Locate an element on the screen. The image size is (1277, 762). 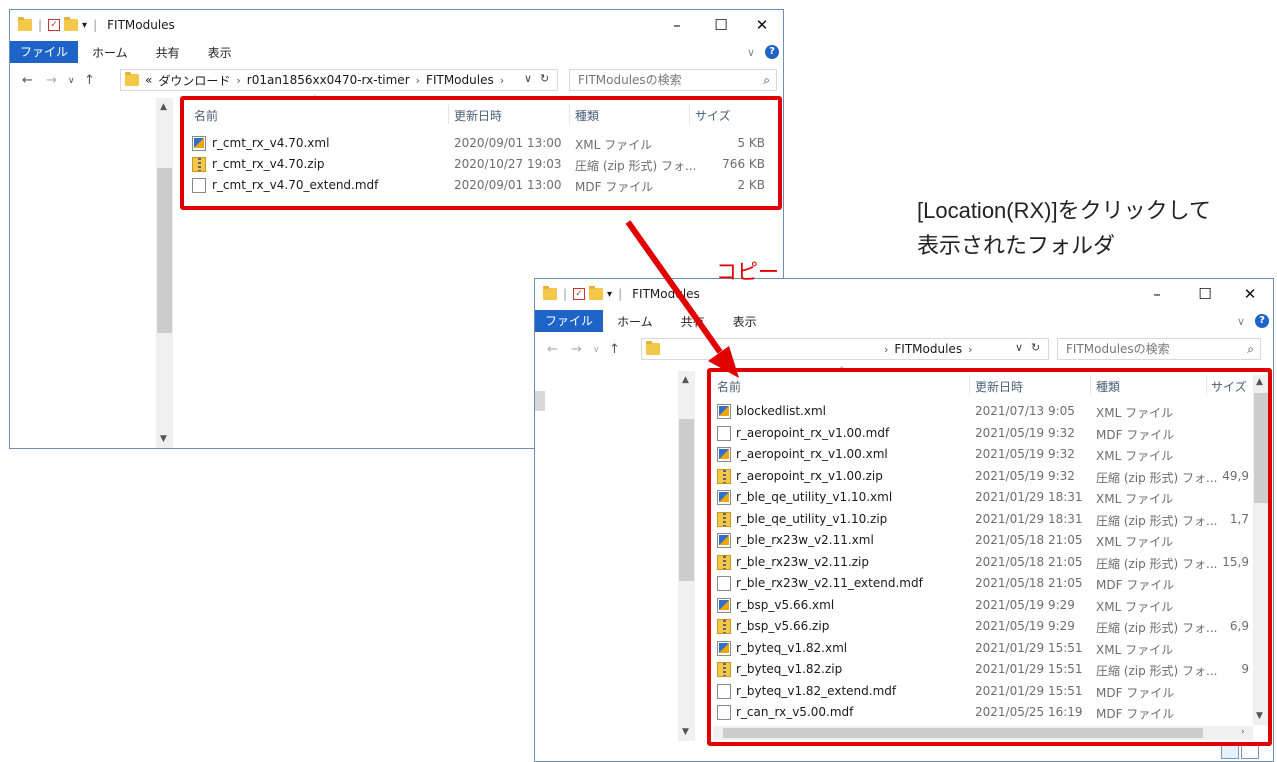
callout-line-2: 表示されたフォルダ is located at coordinates (1016, 245).